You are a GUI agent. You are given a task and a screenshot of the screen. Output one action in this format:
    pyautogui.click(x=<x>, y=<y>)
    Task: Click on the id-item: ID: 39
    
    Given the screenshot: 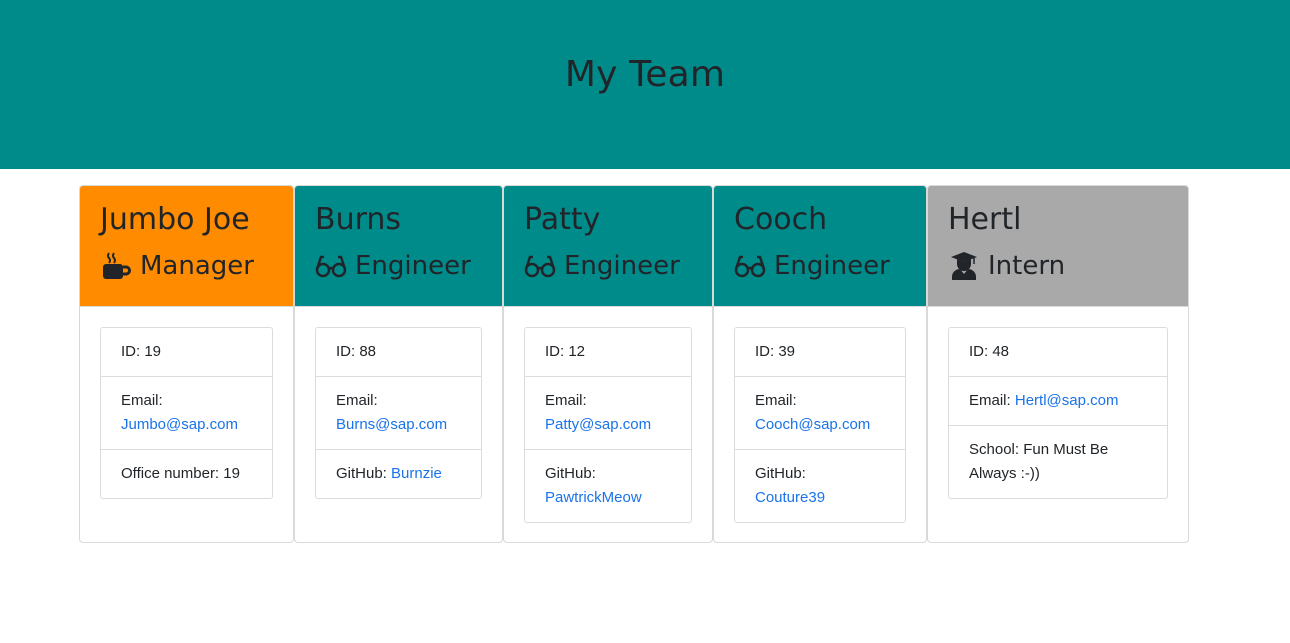 What is the action you would take?
    pyautogui.click(x=820, y=352)
    